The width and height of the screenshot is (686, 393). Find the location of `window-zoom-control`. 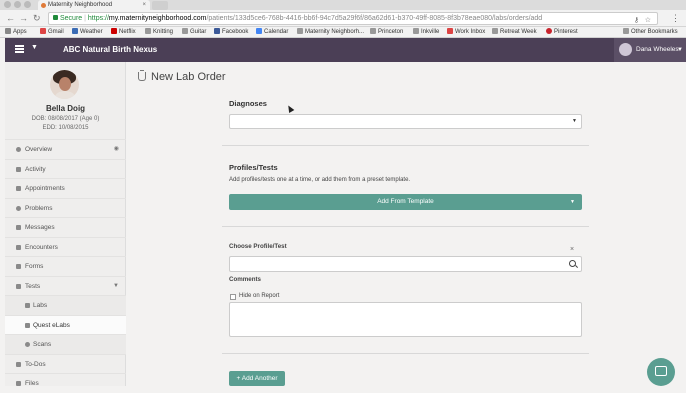

window-zoom-control is located at coordinates (27, 4).